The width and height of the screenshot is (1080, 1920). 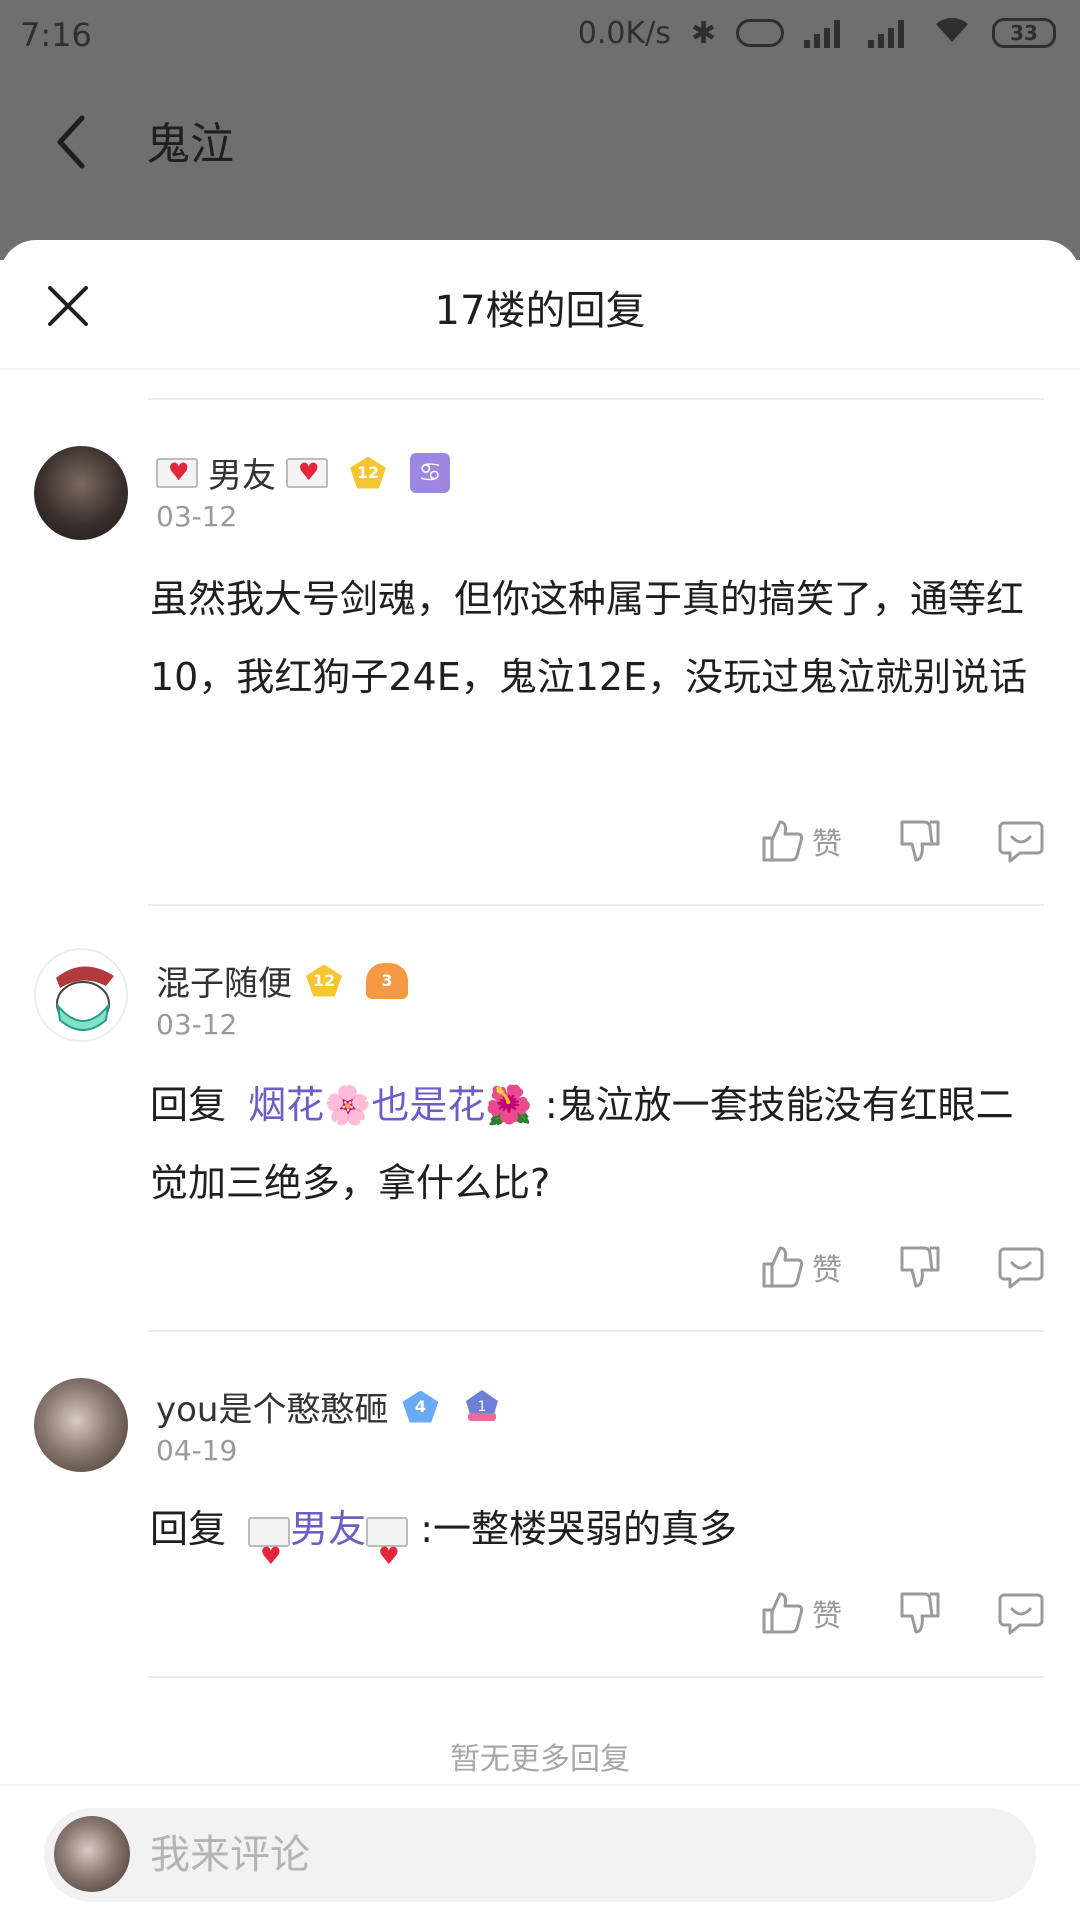 I want to click on app-title: 鬼泣, so click(x=190, y=144).